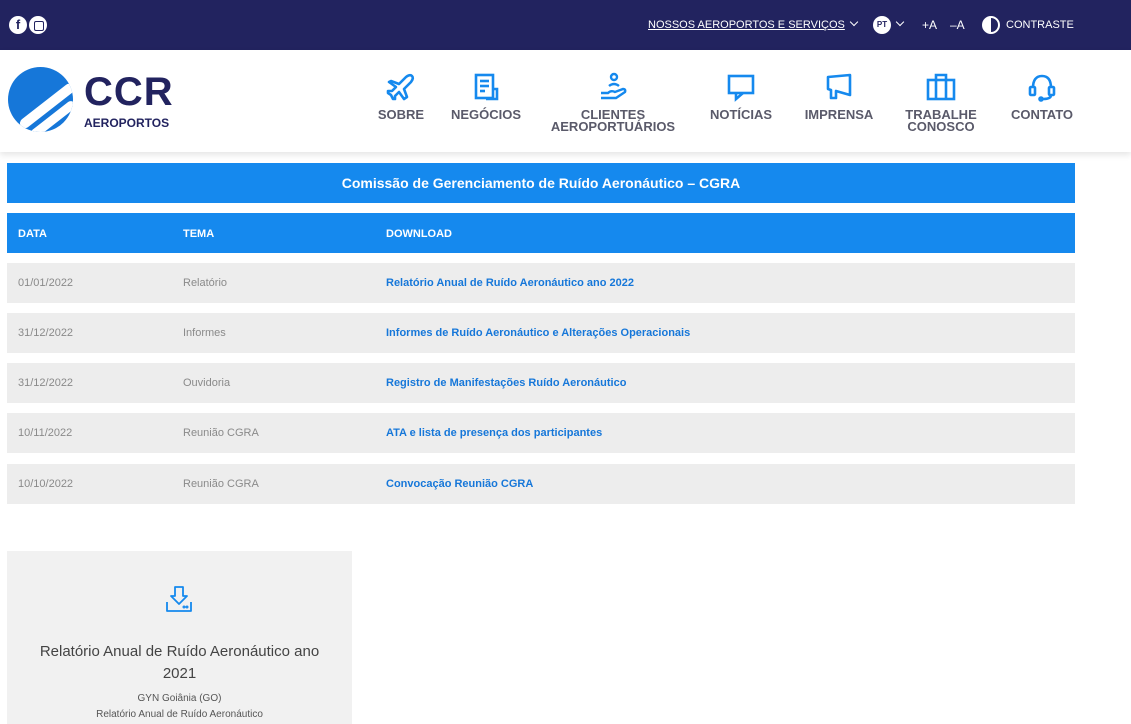  What do you see at coordinates (613, 120) in the screenshot?
I see `nav-label: CLIENTES AEROPORTUÁRIOS` at bounding box center [613, 120].